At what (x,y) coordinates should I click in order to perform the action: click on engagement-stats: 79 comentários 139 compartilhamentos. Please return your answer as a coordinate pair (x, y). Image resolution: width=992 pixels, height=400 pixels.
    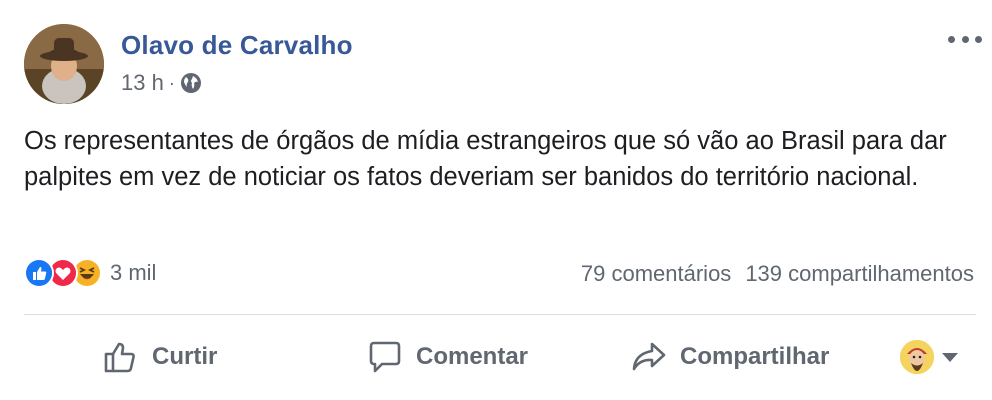
    Looking at the image, I should click on (777, 274).